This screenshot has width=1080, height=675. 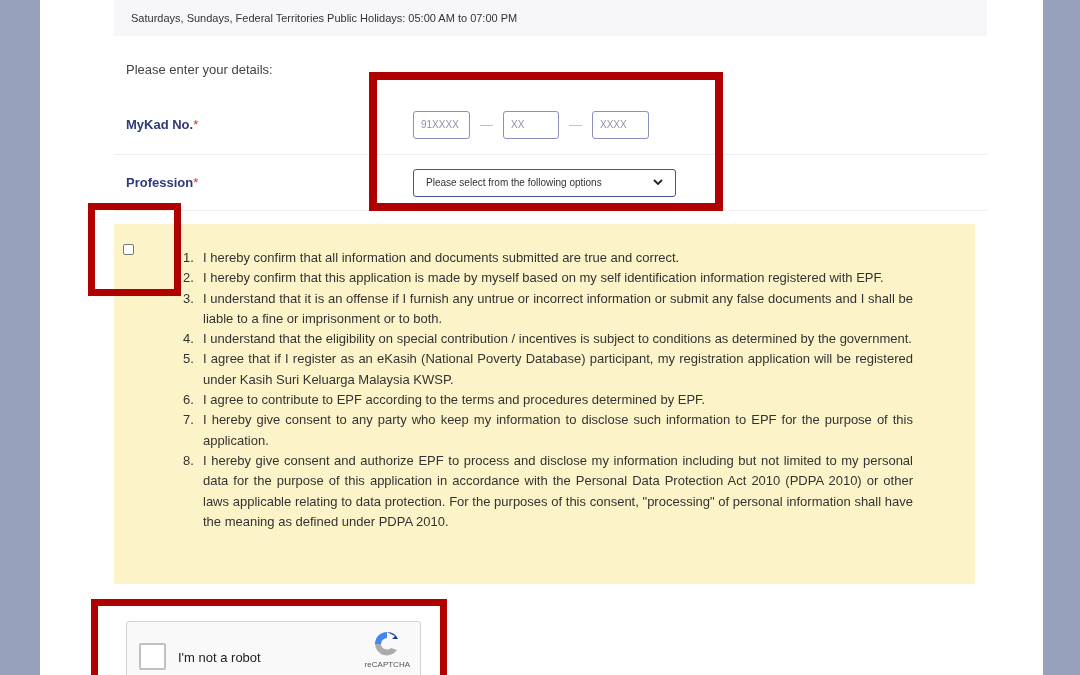 What do you see at coordinates (189, 339) in the screenshot?
I see `item-number: 4.` at bounding box center [189, 339].